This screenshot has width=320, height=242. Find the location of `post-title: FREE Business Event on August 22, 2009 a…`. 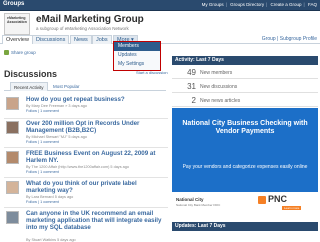

post-title: FREE Business Event on August 22, 2009 a… is located at coordinates (96, 157).